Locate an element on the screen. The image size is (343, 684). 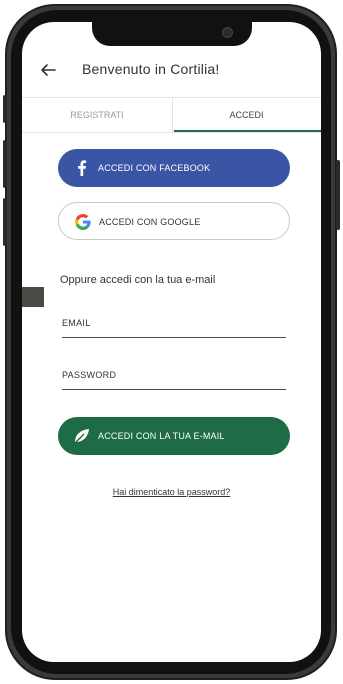
auth-tabs: REGISTRATI ACCEDI is located at coordinates (171, 115).